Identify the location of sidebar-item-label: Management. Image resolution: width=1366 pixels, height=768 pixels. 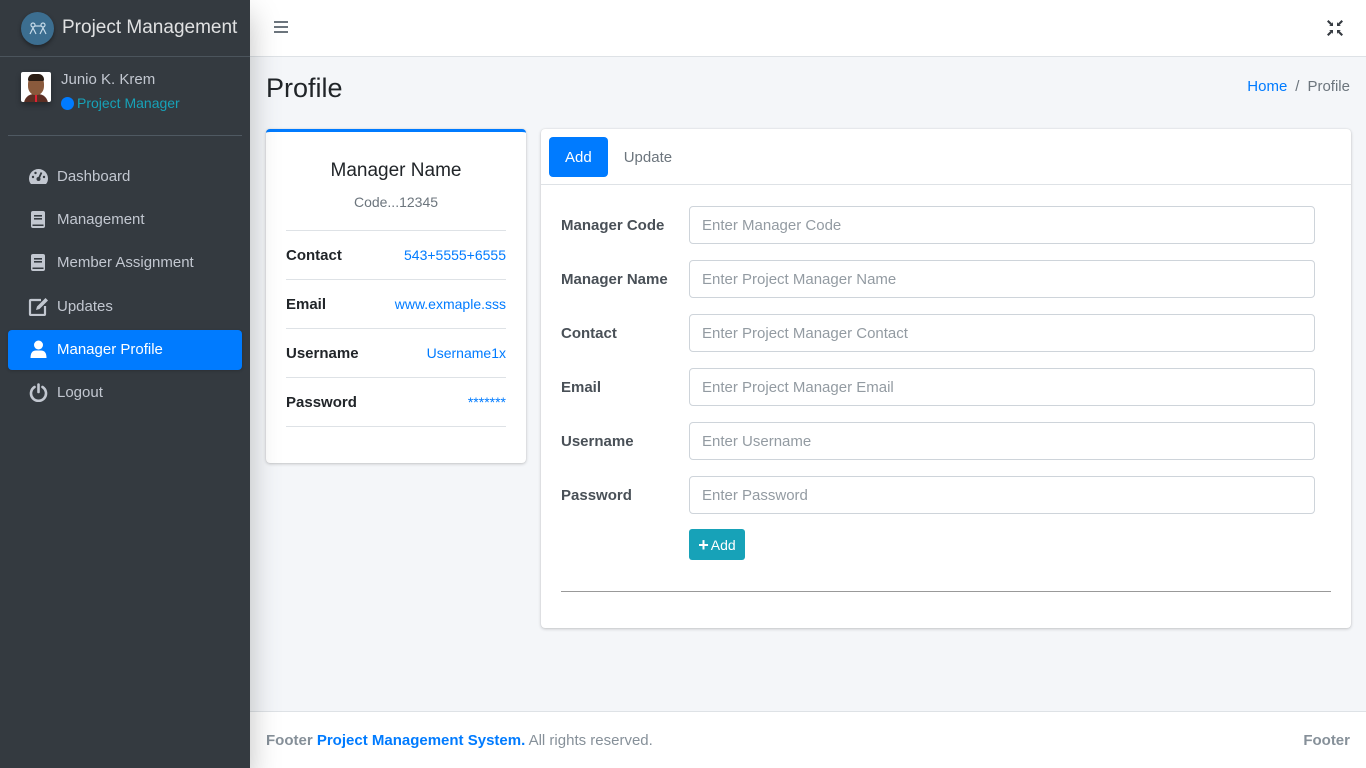
(101, 219).